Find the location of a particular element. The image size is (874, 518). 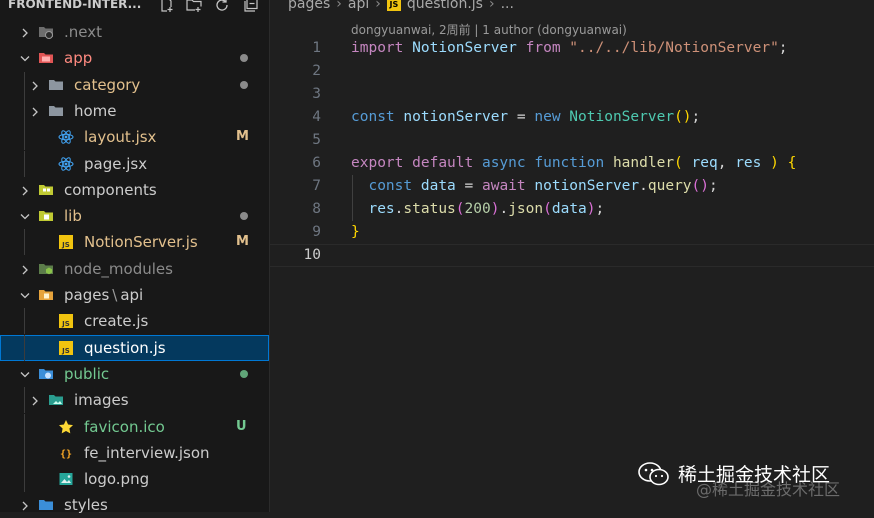

code-line: 2 is located at coordinates (572, 71).